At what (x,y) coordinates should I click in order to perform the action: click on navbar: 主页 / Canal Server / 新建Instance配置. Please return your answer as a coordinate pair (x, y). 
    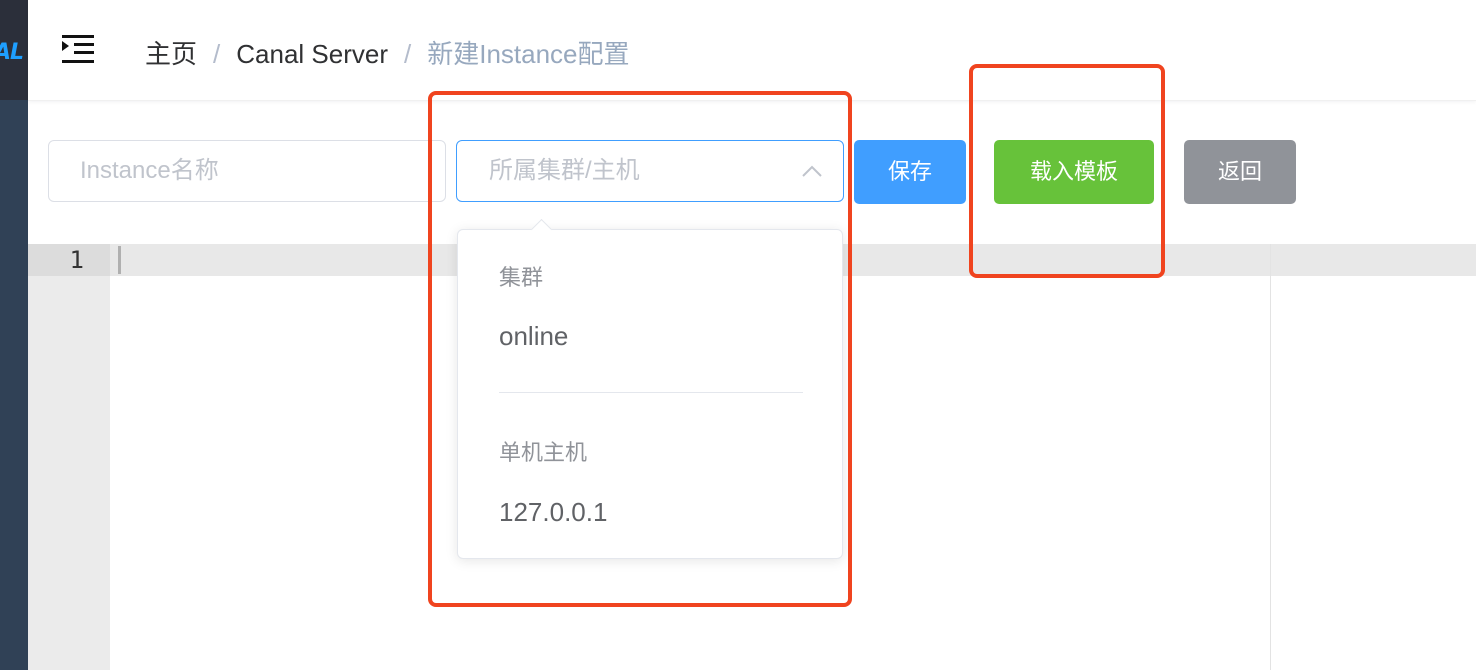
    Looking at the image, I should click on (752, 50).